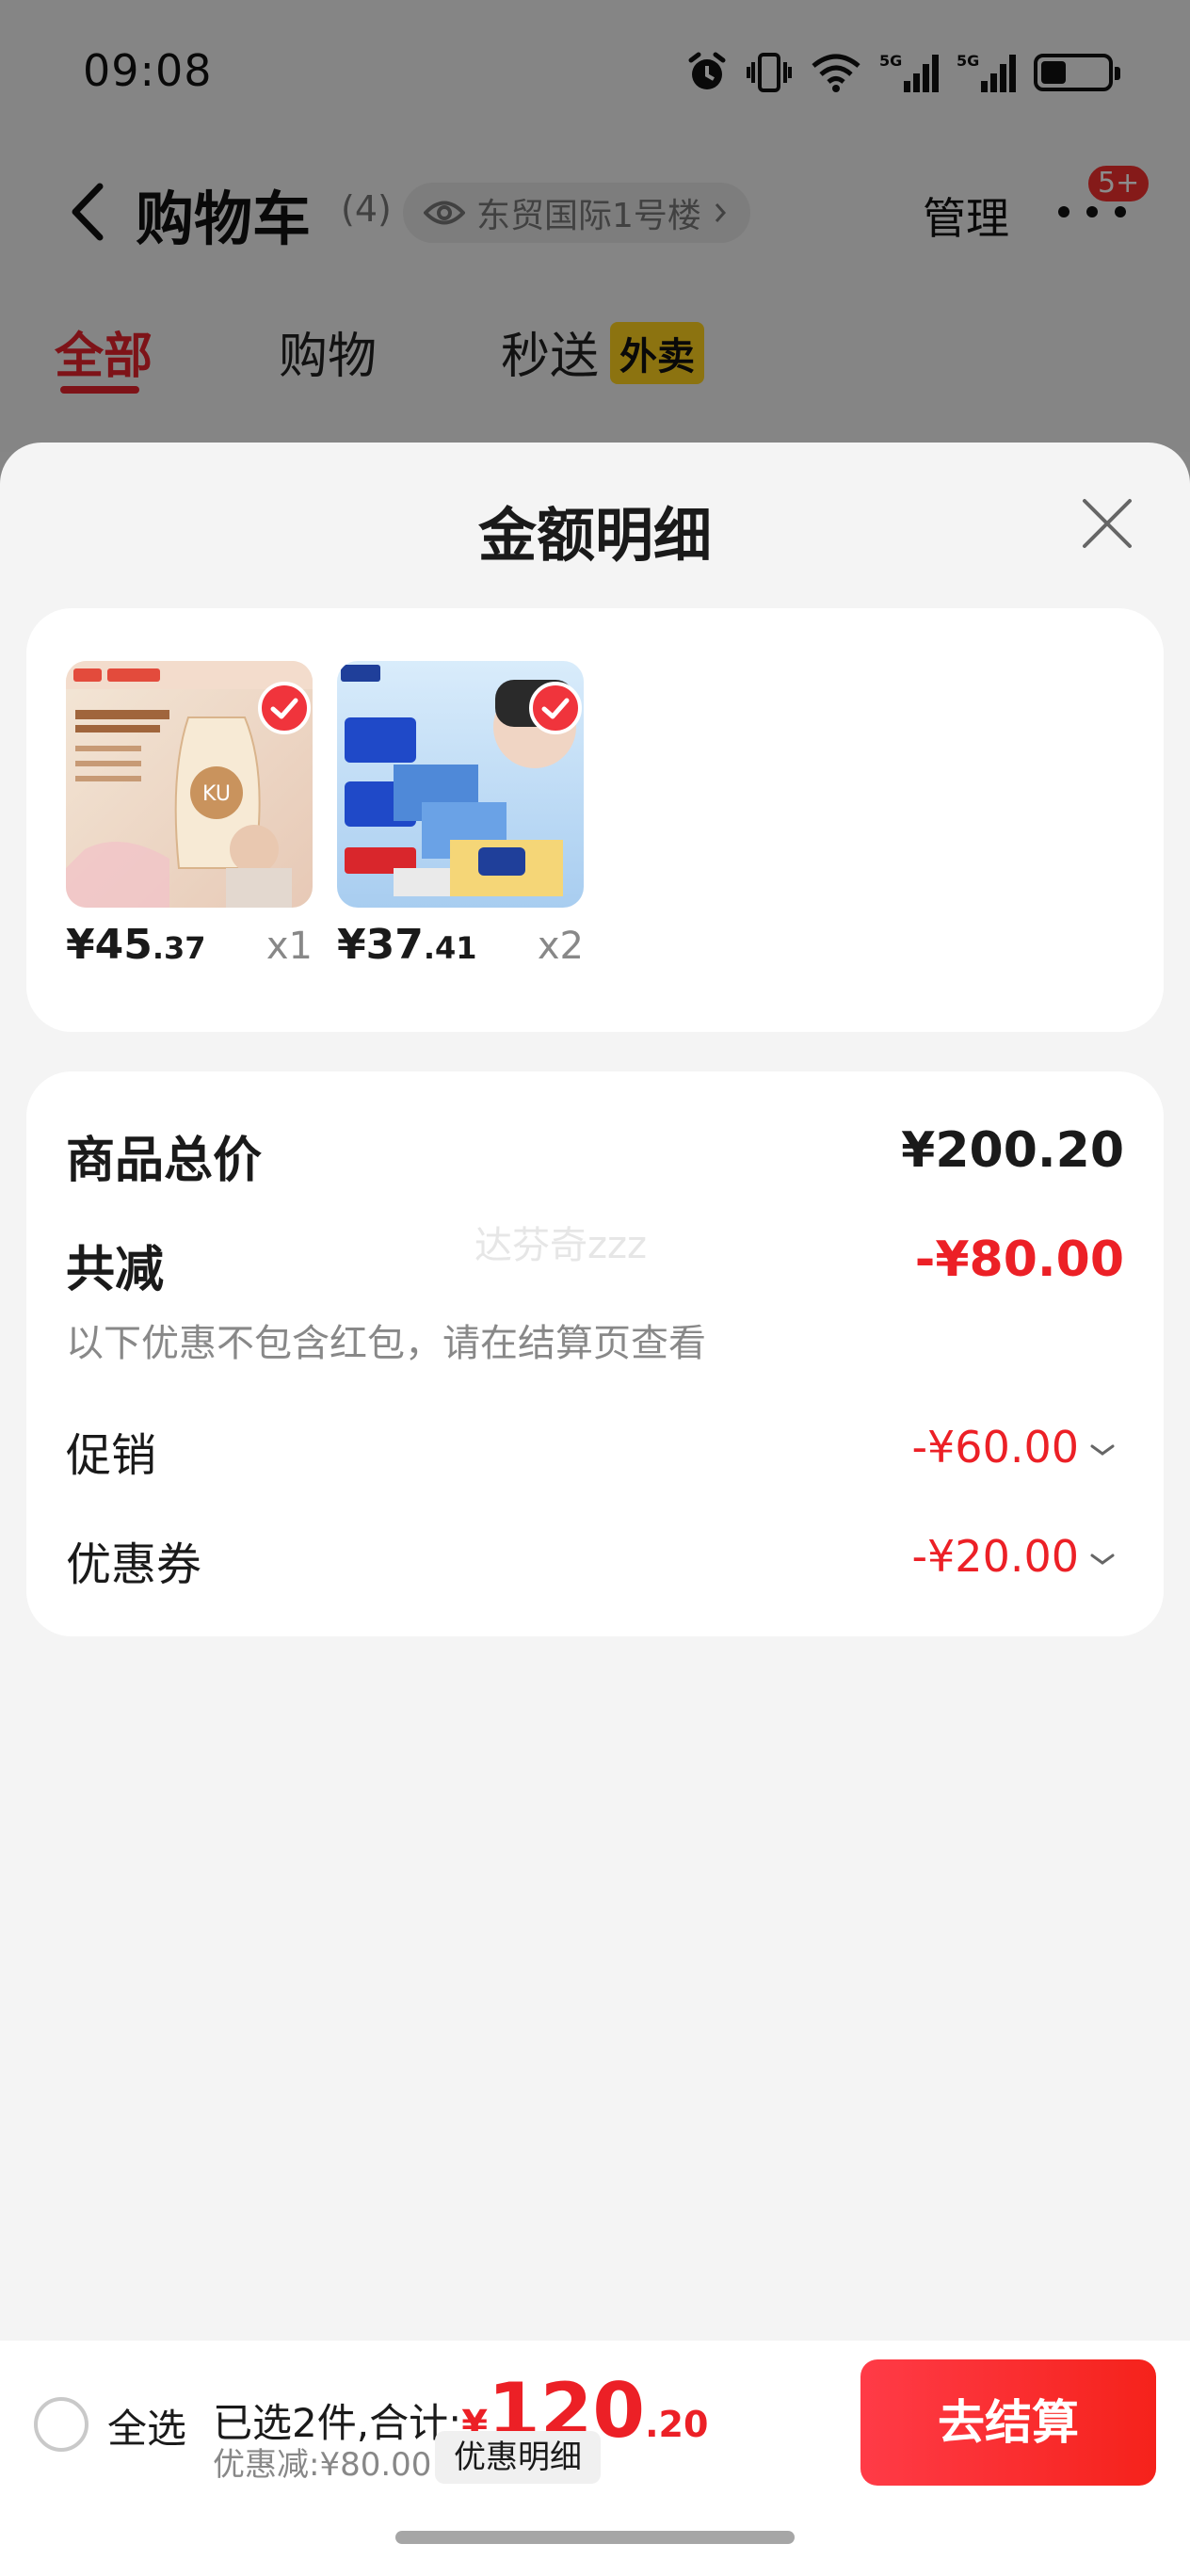 The image size is (1190, 2576). I want to click on product-quantity: x1, so click(289, 946).